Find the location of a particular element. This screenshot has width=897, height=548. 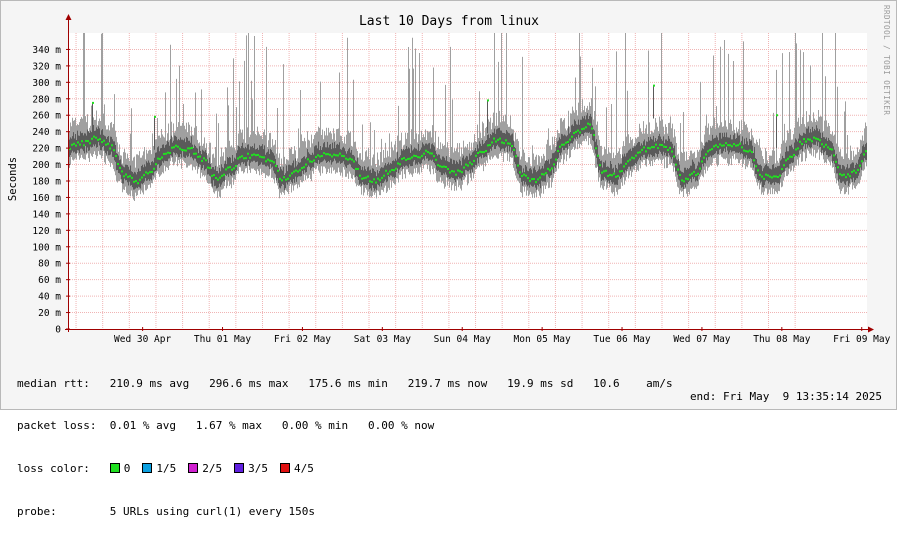

chart-title: Last 10 Days from linux is located at coordinates (449, 21).